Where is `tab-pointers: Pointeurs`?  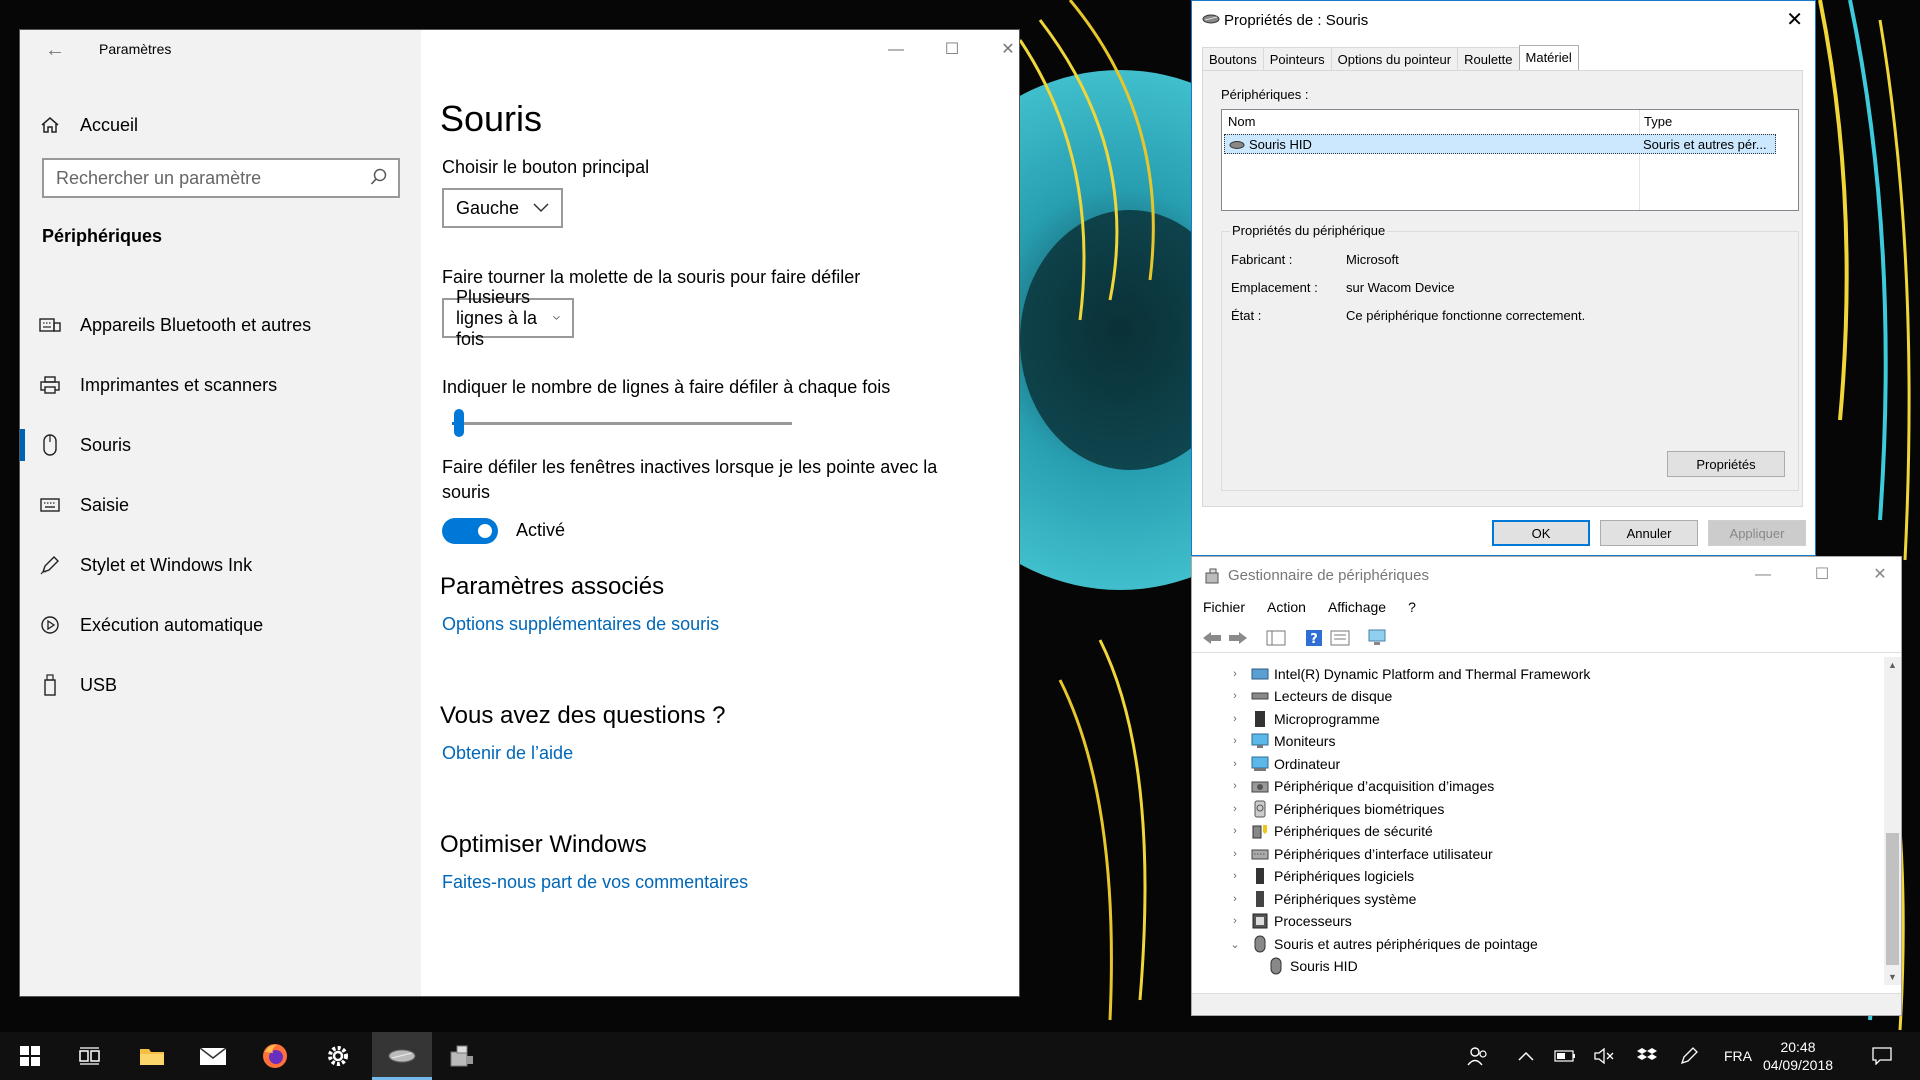 tab-pointers: Pointeurs is located at coordinates (1297, 59).